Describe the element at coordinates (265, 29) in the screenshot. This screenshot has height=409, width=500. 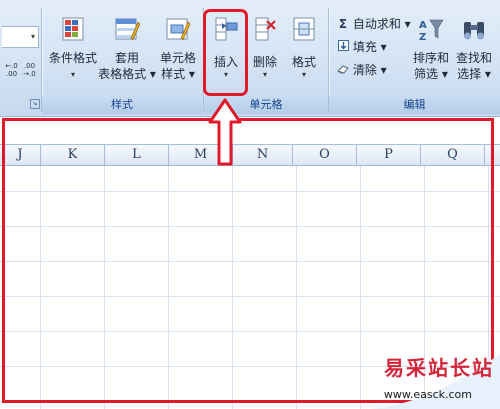
I see `delete-cells-icon` at that location.